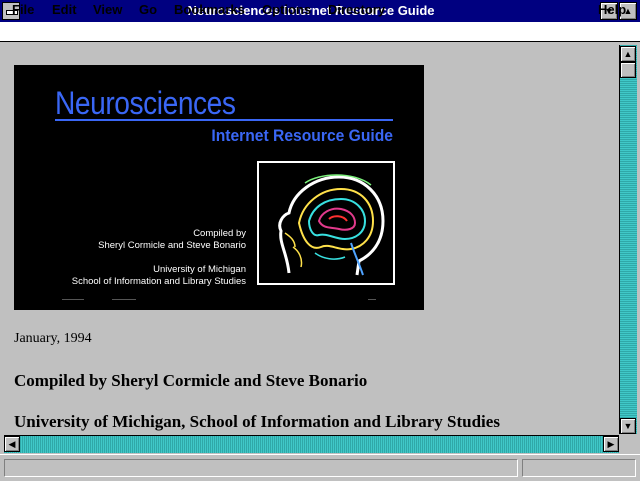  Describe the element at coordinates (302, 135) in the screenshot. I see `banner-subtitle: Internet Resource Guide` at that location.